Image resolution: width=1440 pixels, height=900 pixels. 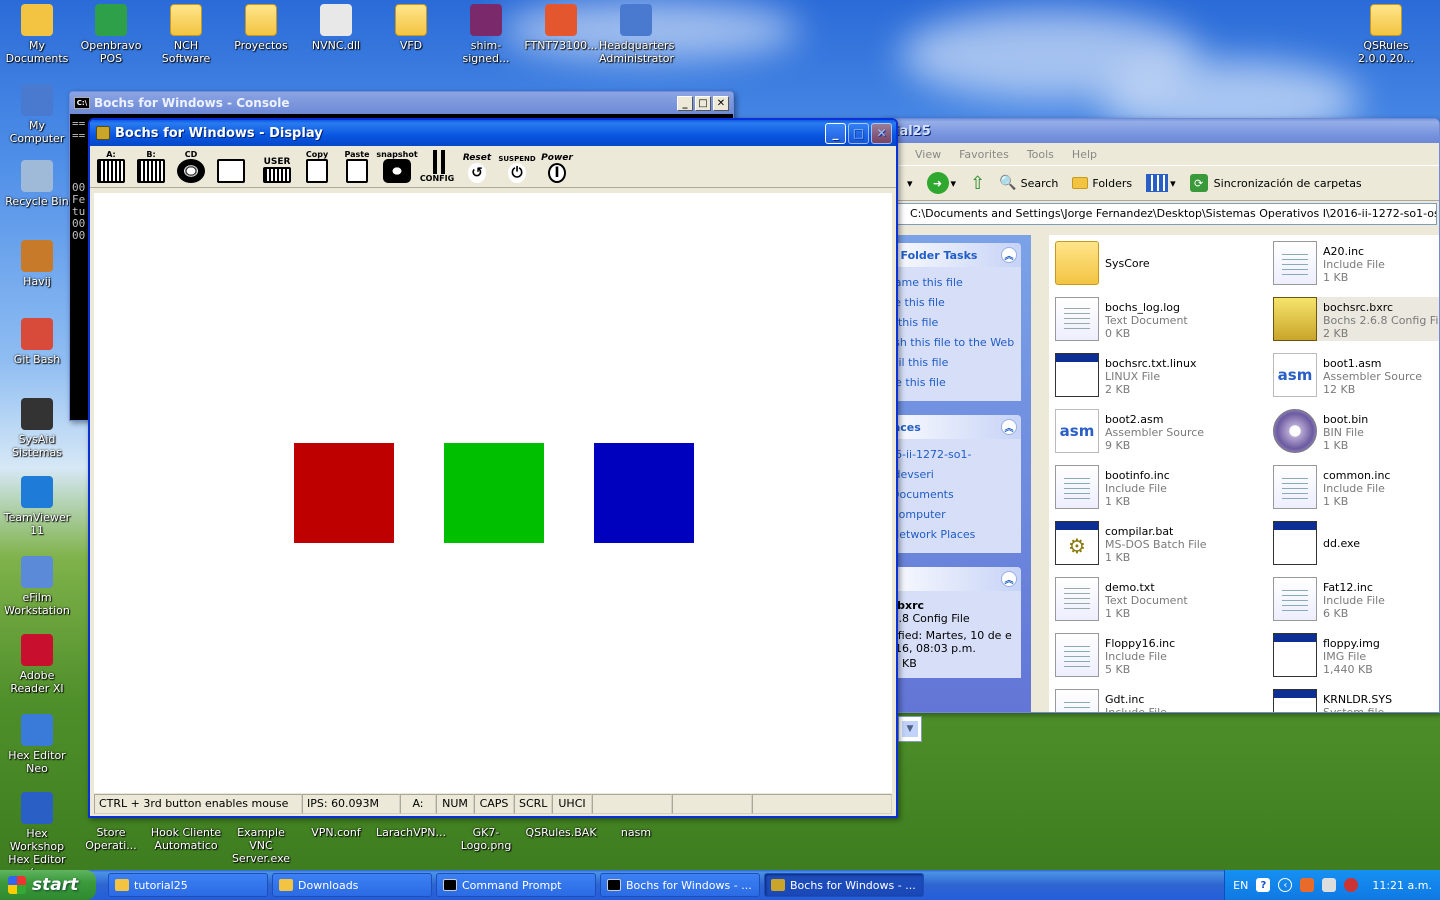 I want to click on desktop-icon: QSRules.BAK, so click(x=561, y=832).